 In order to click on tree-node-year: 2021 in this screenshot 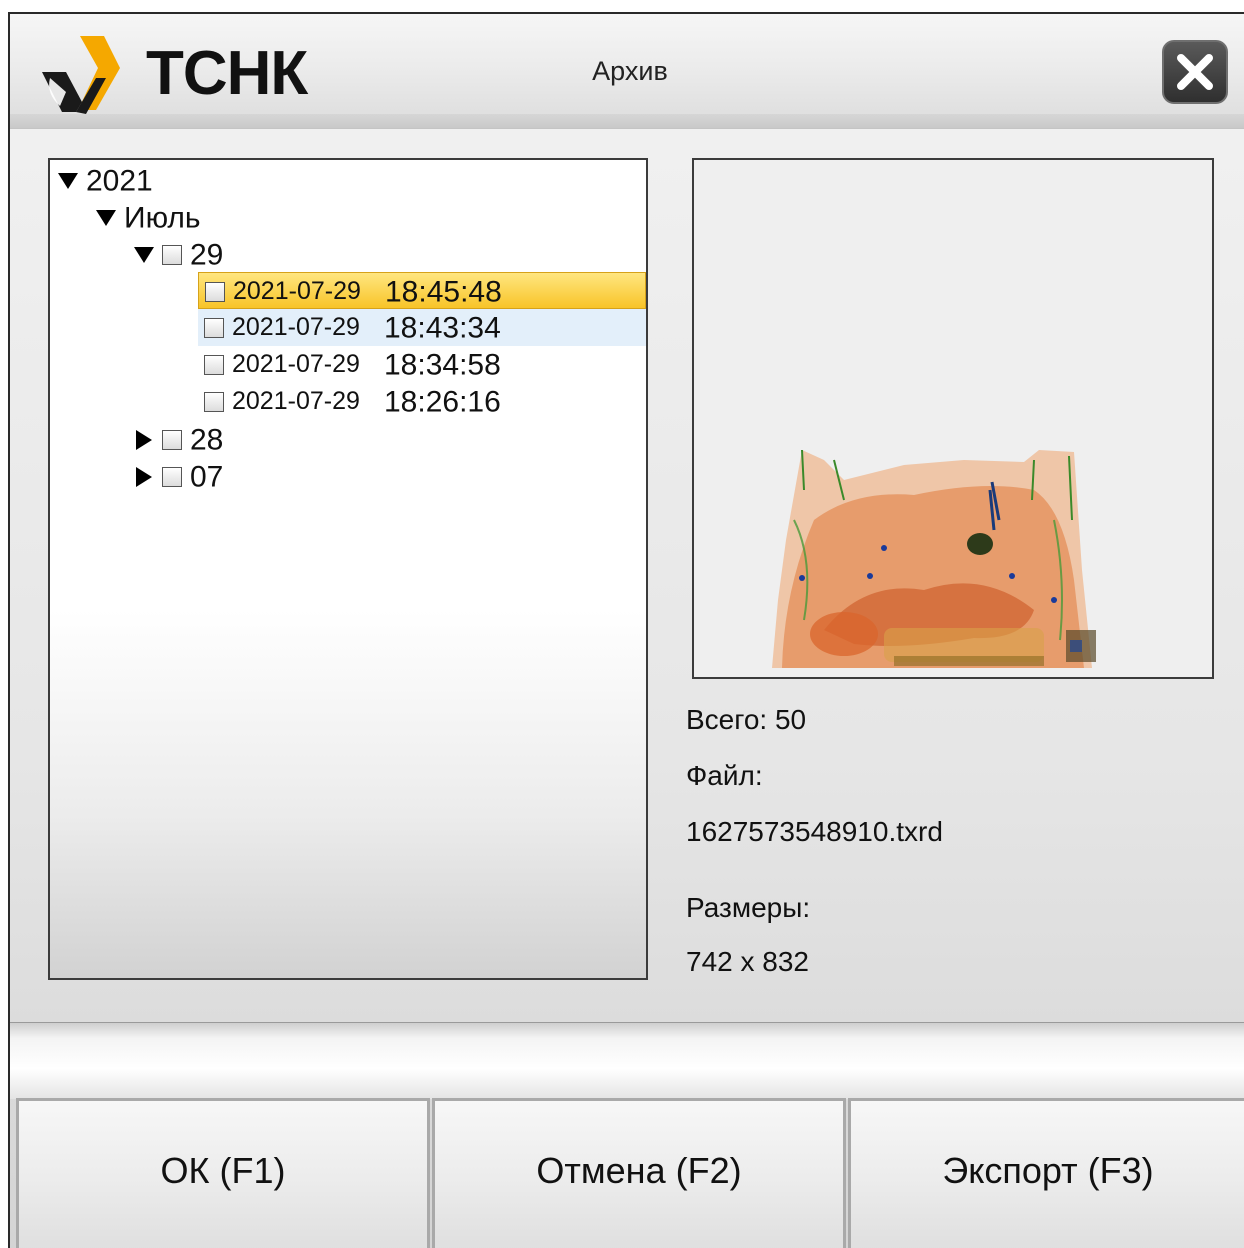, I will do `click(105, 180)`.